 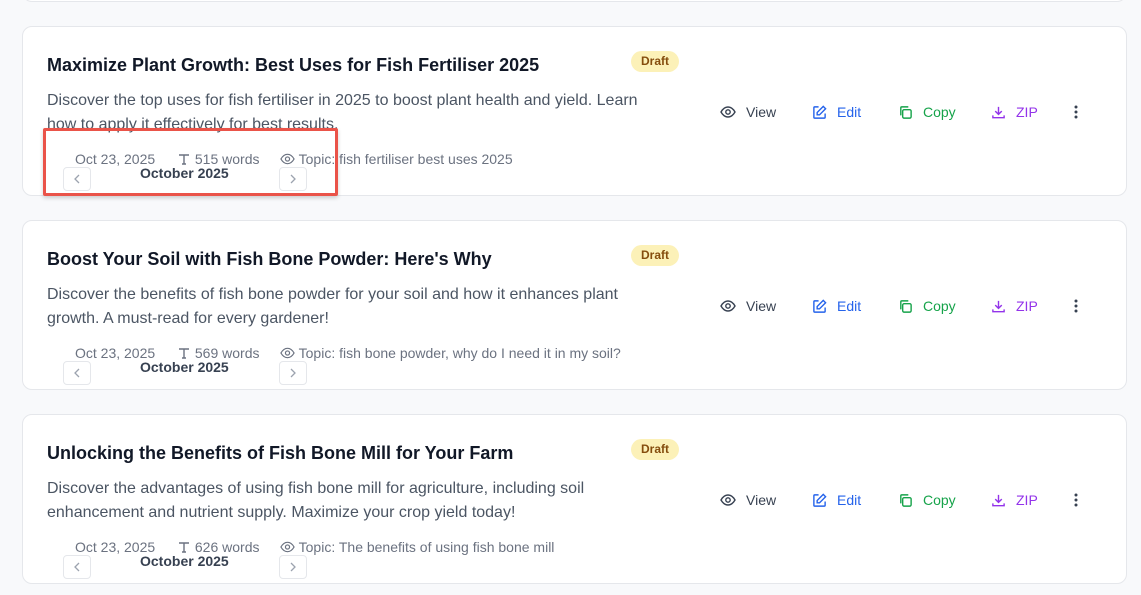 I want to click on previous-post-card, so click(x=574, y=1).